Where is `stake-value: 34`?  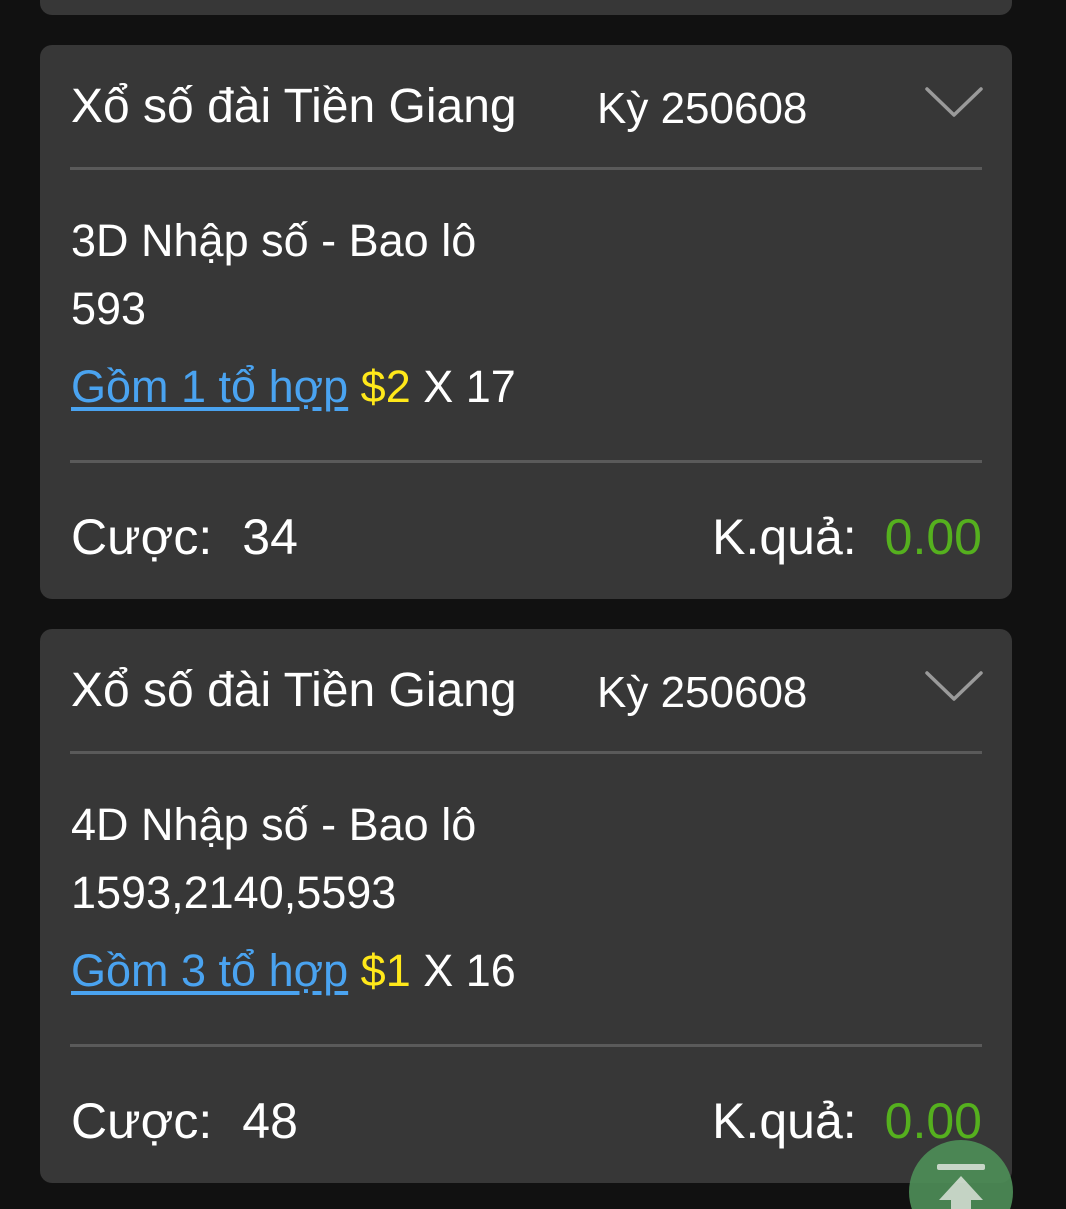 stake-value: 34 is located at coordinates (270, 537).